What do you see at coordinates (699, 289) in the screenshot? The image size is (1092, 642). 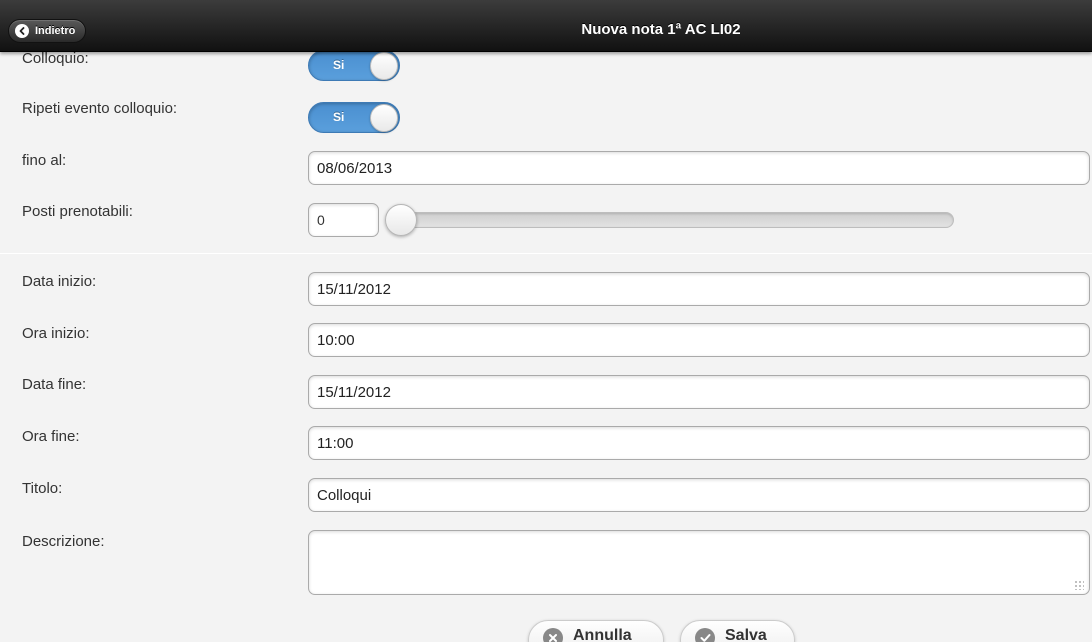 I see `data-inizio-input: 15/11/2012` at bounding box center [699, 289].